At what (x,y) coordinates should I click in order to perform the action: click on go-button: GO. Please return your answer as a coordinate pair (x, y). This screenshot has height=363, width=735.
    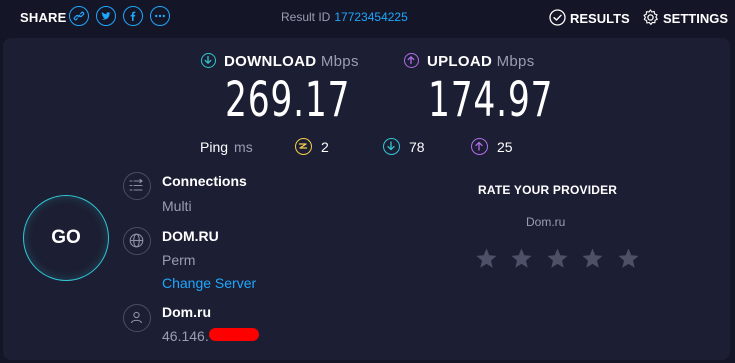
    Looking at the image, I should click on (66, 238).